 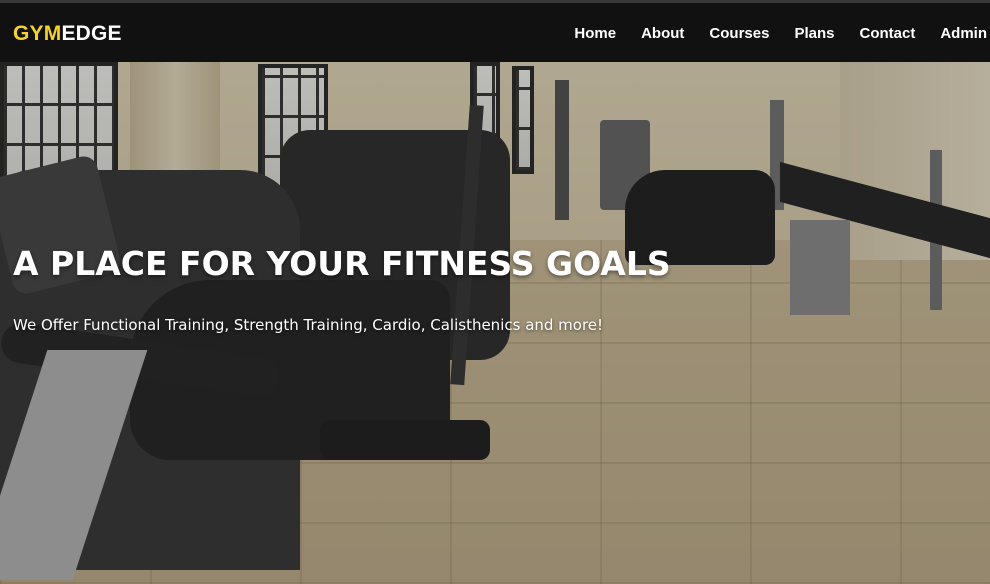 What do you see at coordinates (887, 33) in the screenshot?
I see `nav-link-contact: Contact` at bounding box center [887, 33].